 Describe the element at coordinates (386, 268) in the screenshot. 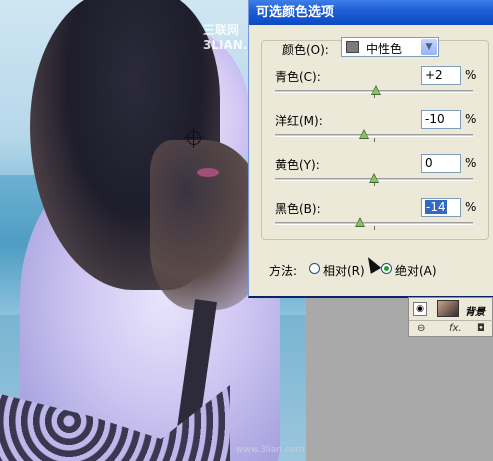

I see `absolute-radio` at that location.